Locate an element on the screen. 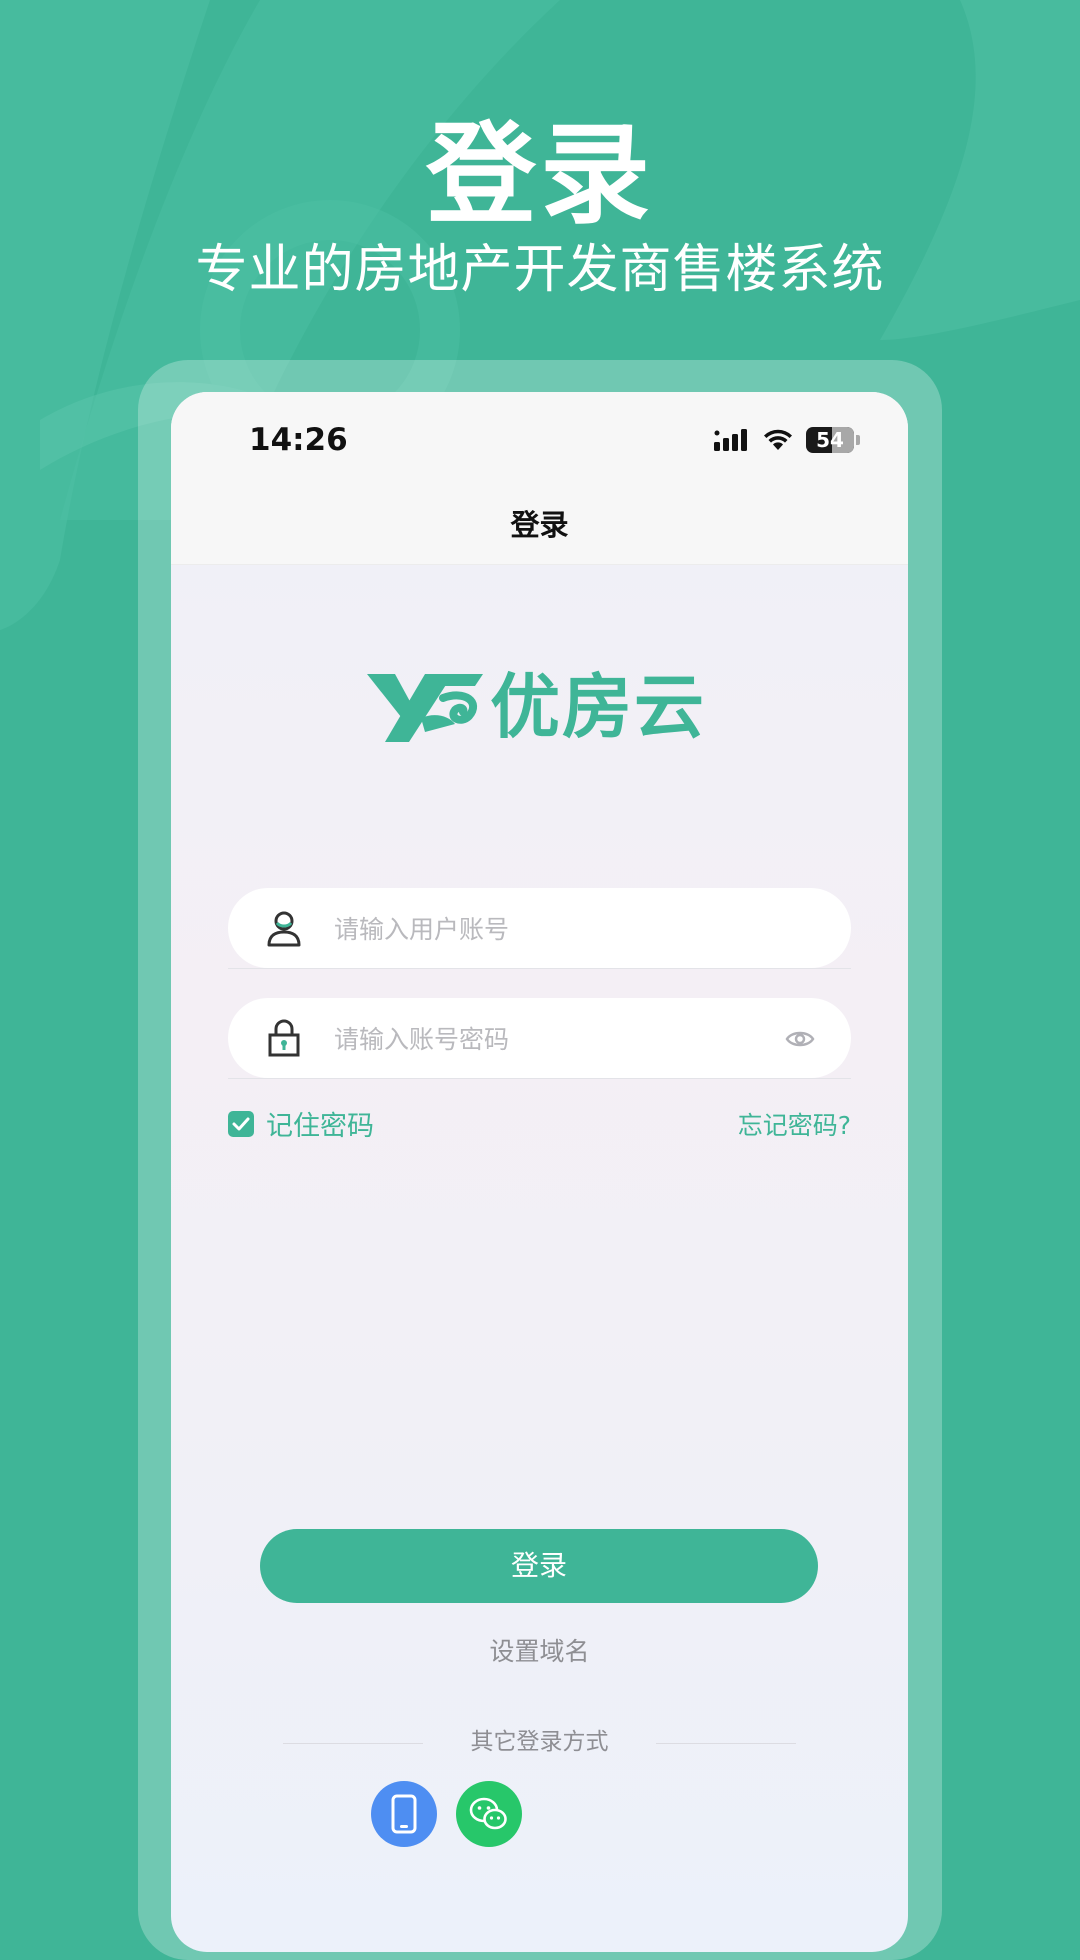 The image size is (1080, 1960). nav-bar: 登录 is located at coordinates (539, 528).